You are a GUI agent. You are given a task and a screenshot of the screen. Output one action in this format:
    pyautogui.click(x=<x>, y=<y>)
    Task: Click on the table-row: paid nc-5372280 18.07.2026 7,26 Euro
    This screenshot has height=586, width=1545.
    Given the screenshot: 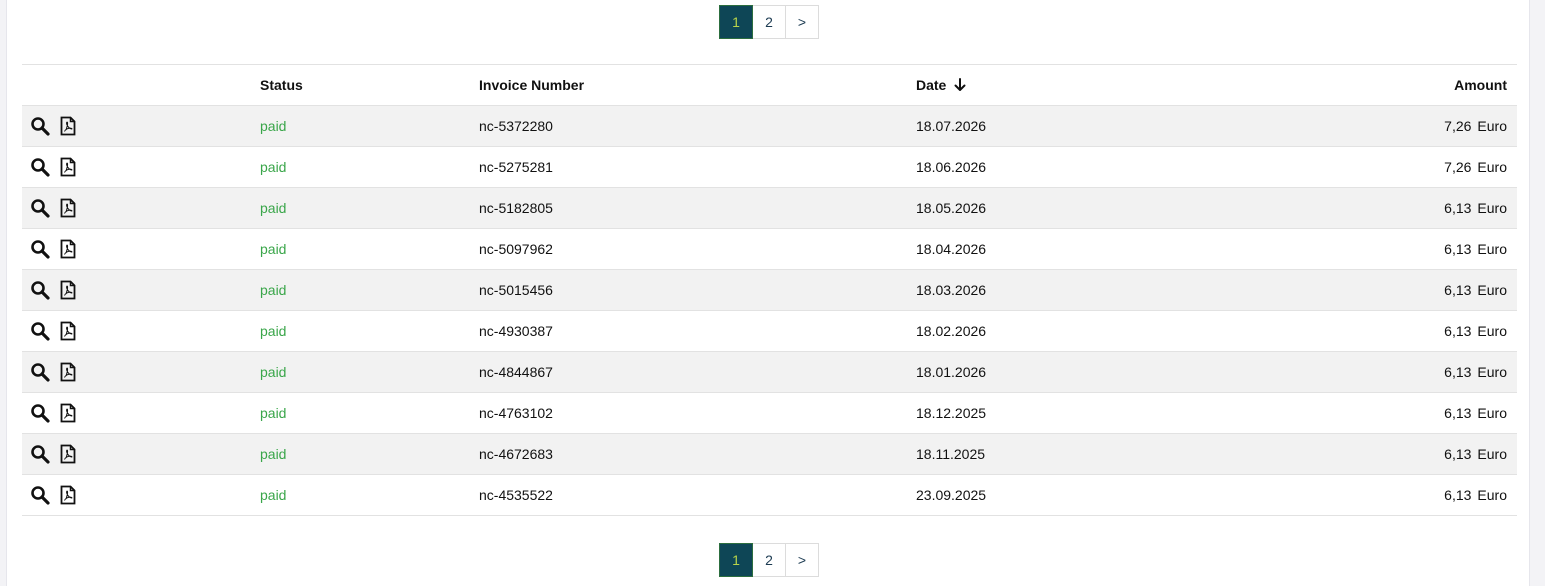 What is the action you would take?
    pyautogui.click(x=769, y=126)
    